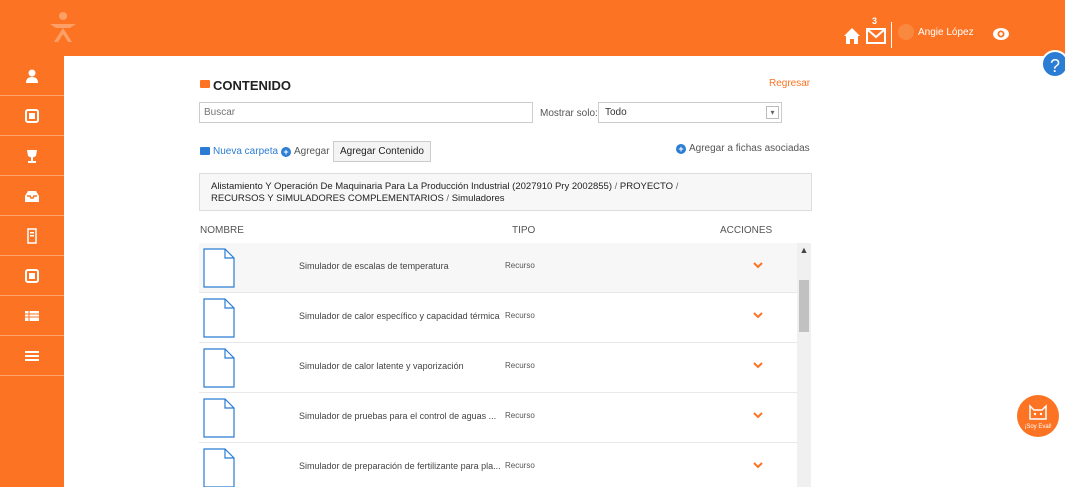  I want to click on sidebar-item-tables, so click(32, 316).